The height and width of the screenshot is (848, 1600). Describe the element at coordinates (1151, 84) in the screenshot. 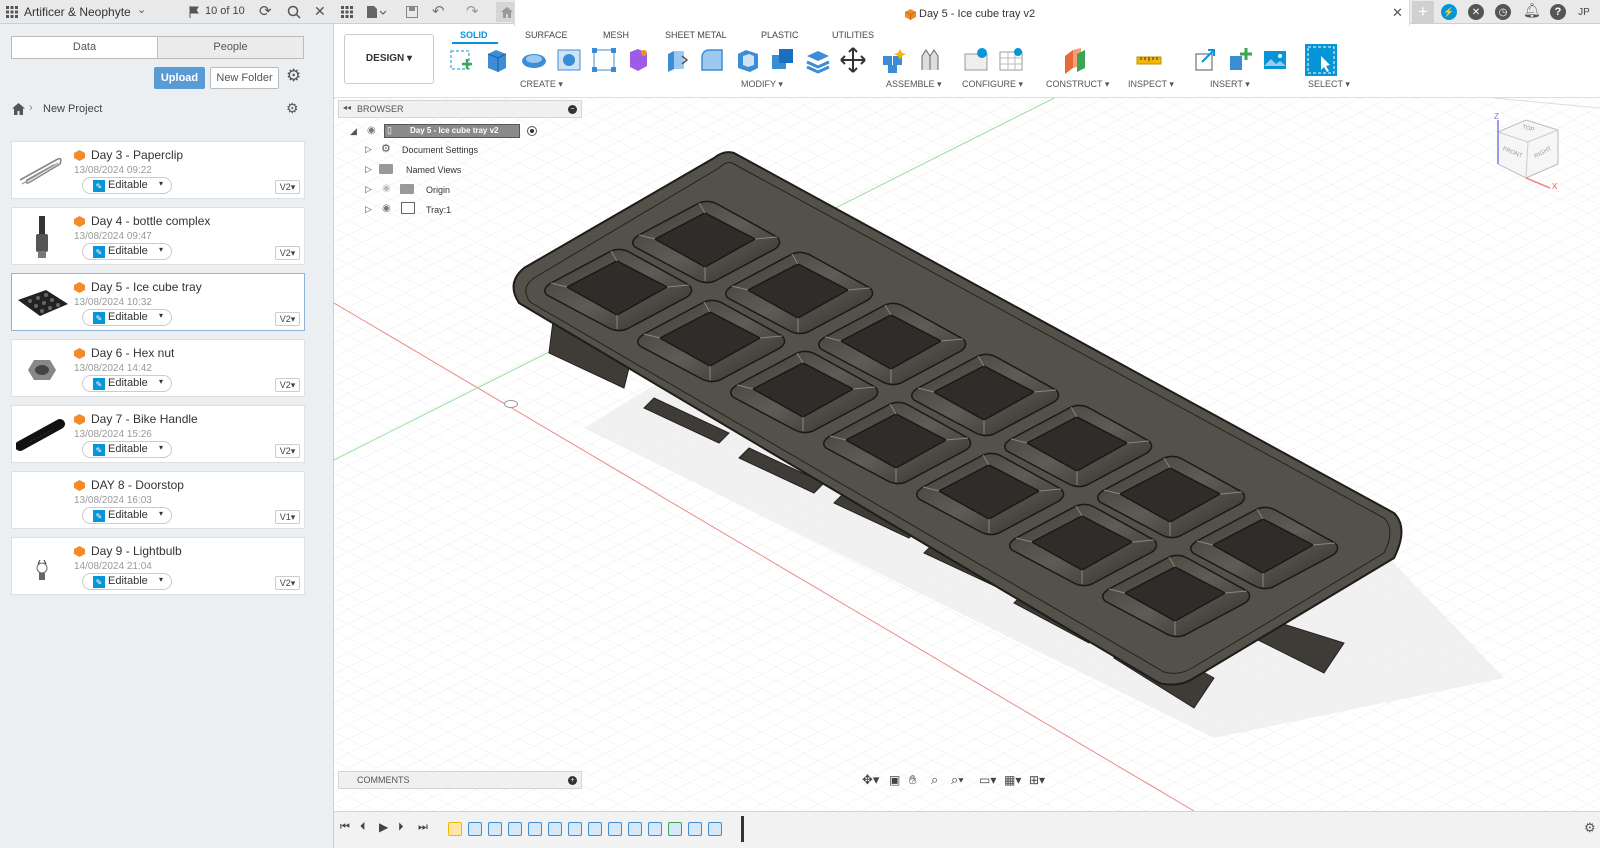

I see `inspect-group-label: INSPECT ▾` at that location.